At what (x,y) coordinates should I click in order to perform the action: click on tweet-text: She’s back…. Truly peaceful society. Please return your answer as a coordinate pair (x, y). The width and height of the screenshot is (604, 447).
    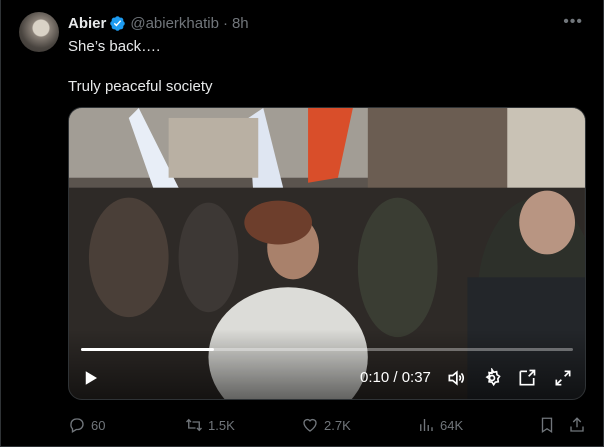
    Looking at the image, I should click on (140, 67).